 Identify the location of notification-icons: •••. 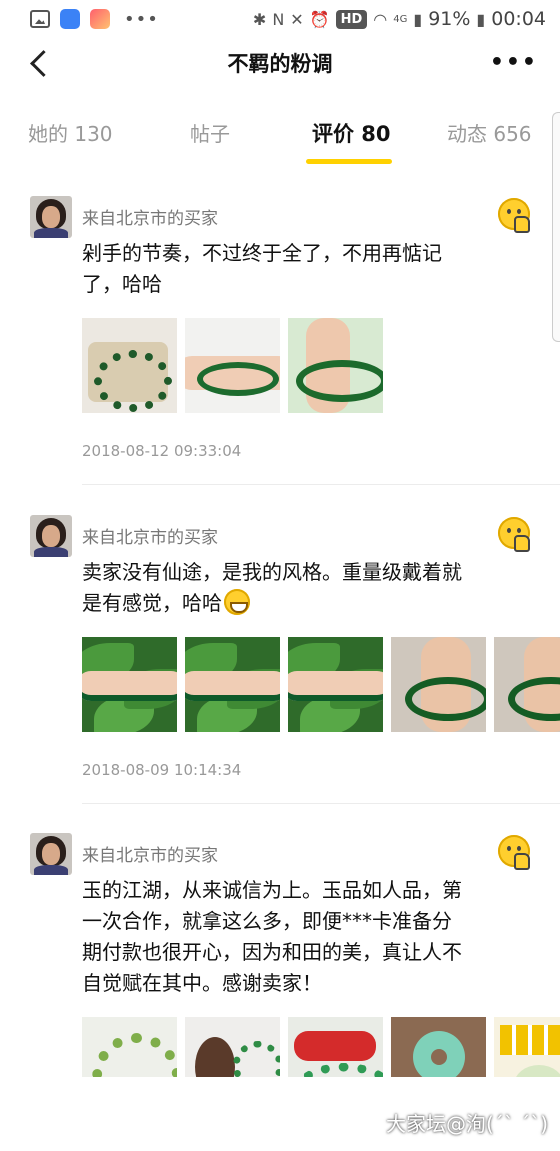
(94, 19).